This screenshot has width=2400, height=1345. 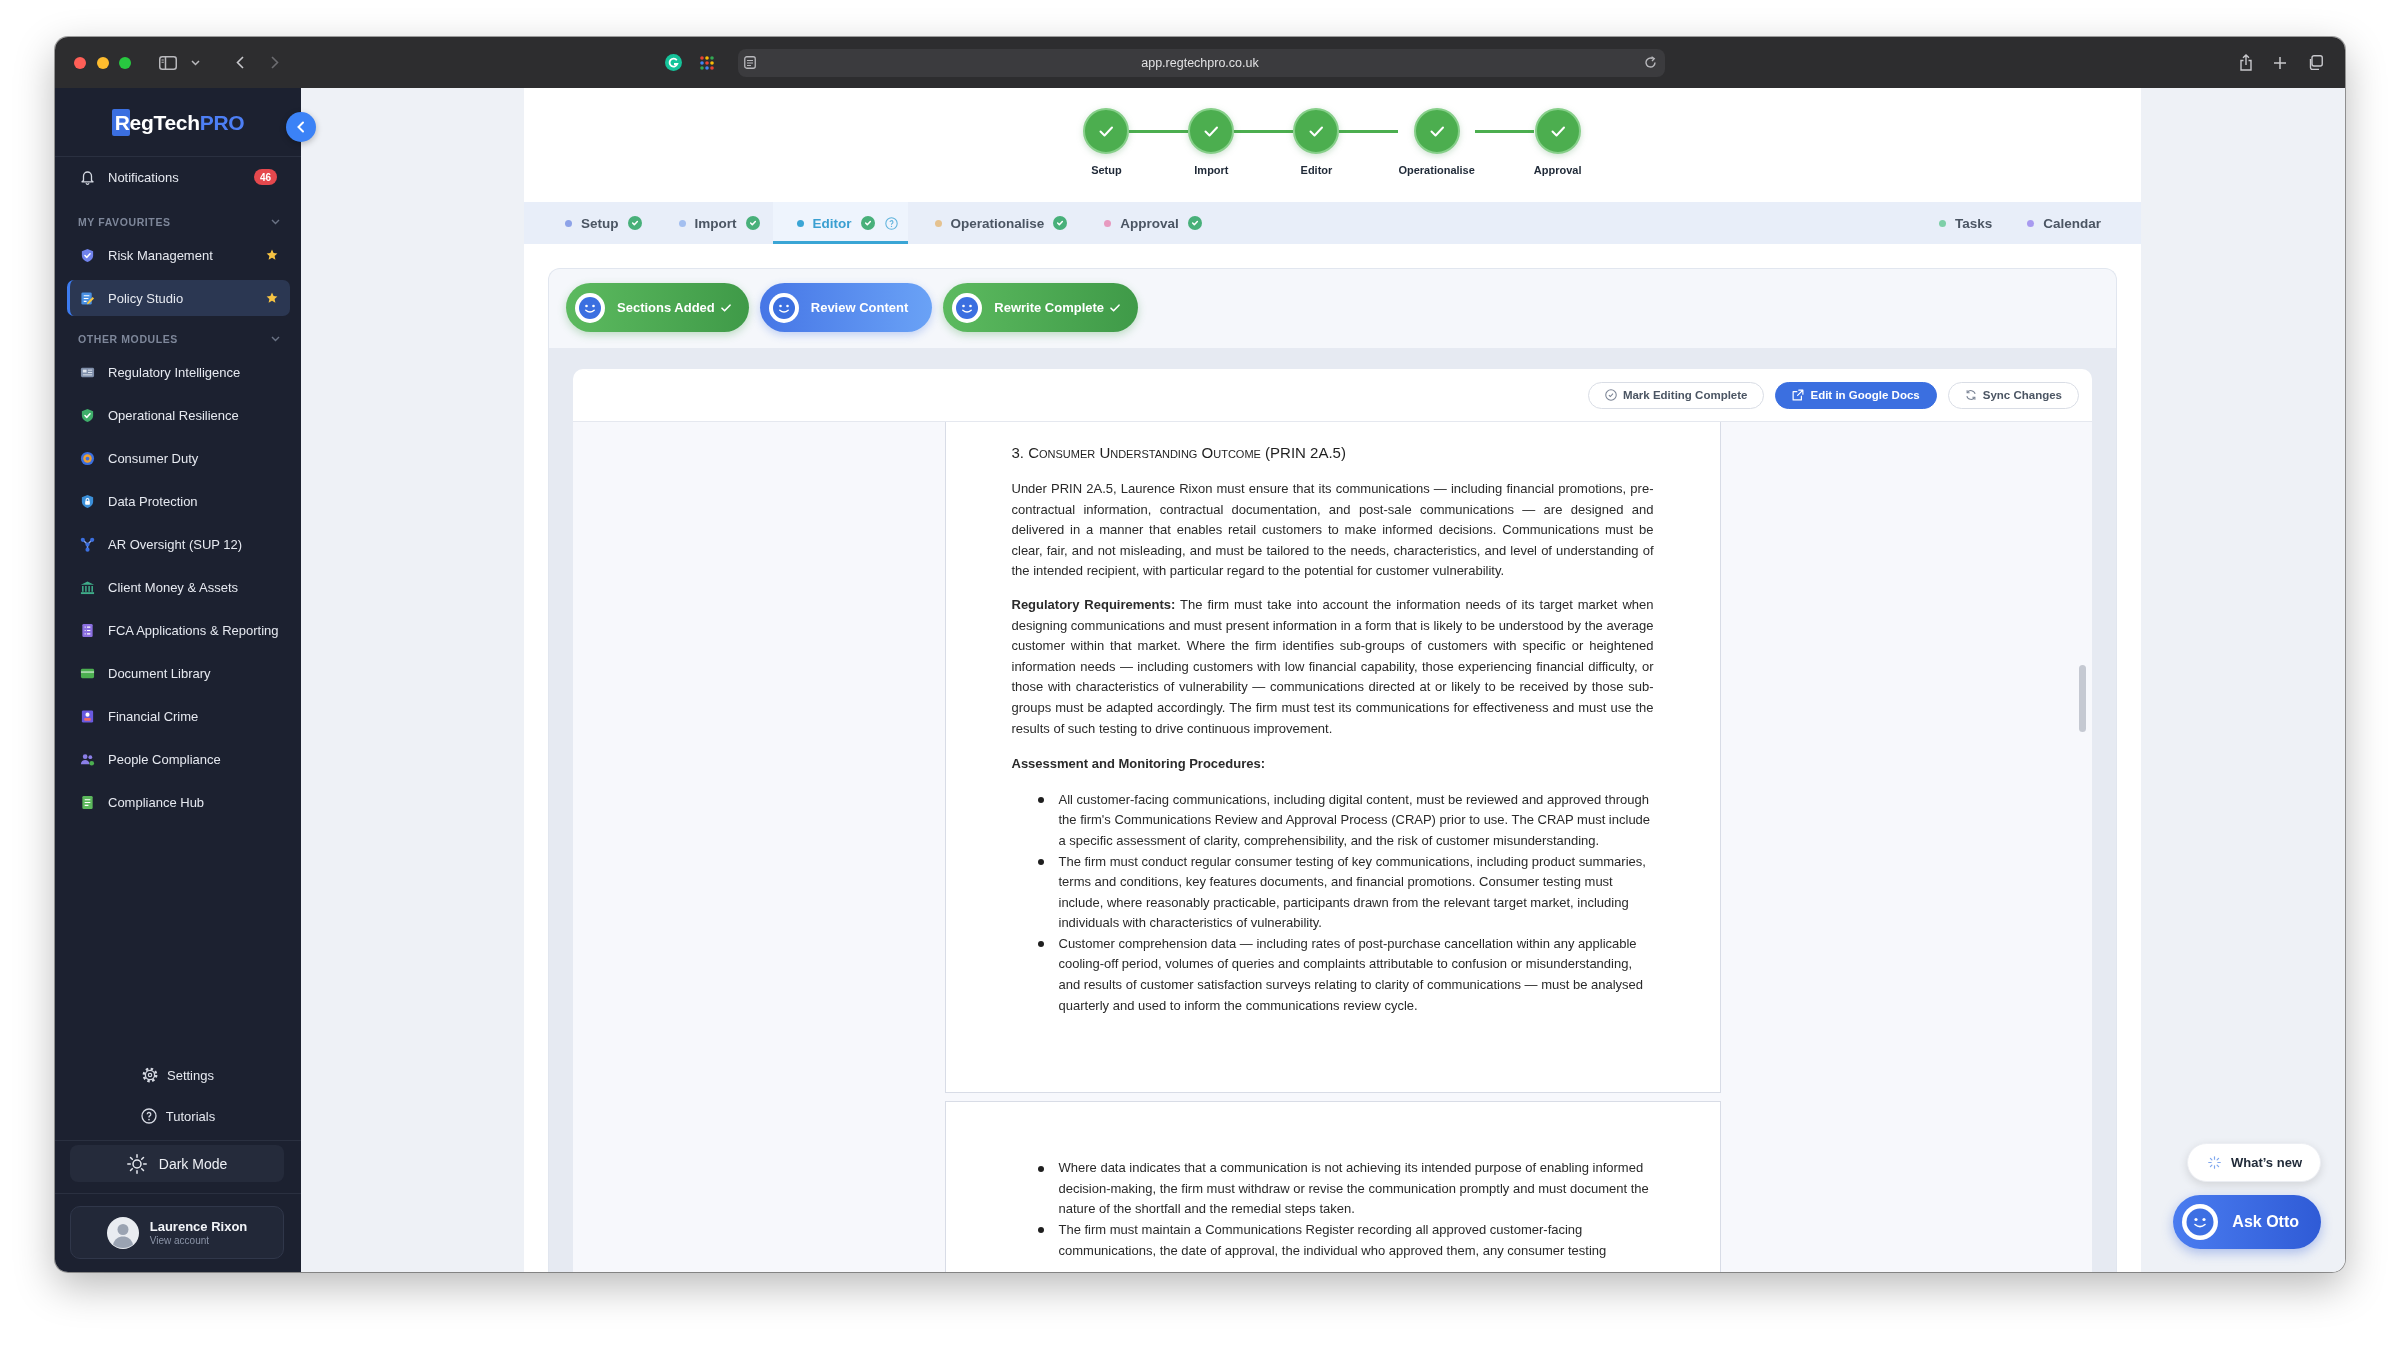 I want to click on dark-mode-button: Dark Mode, so click(x=177, y=1163).